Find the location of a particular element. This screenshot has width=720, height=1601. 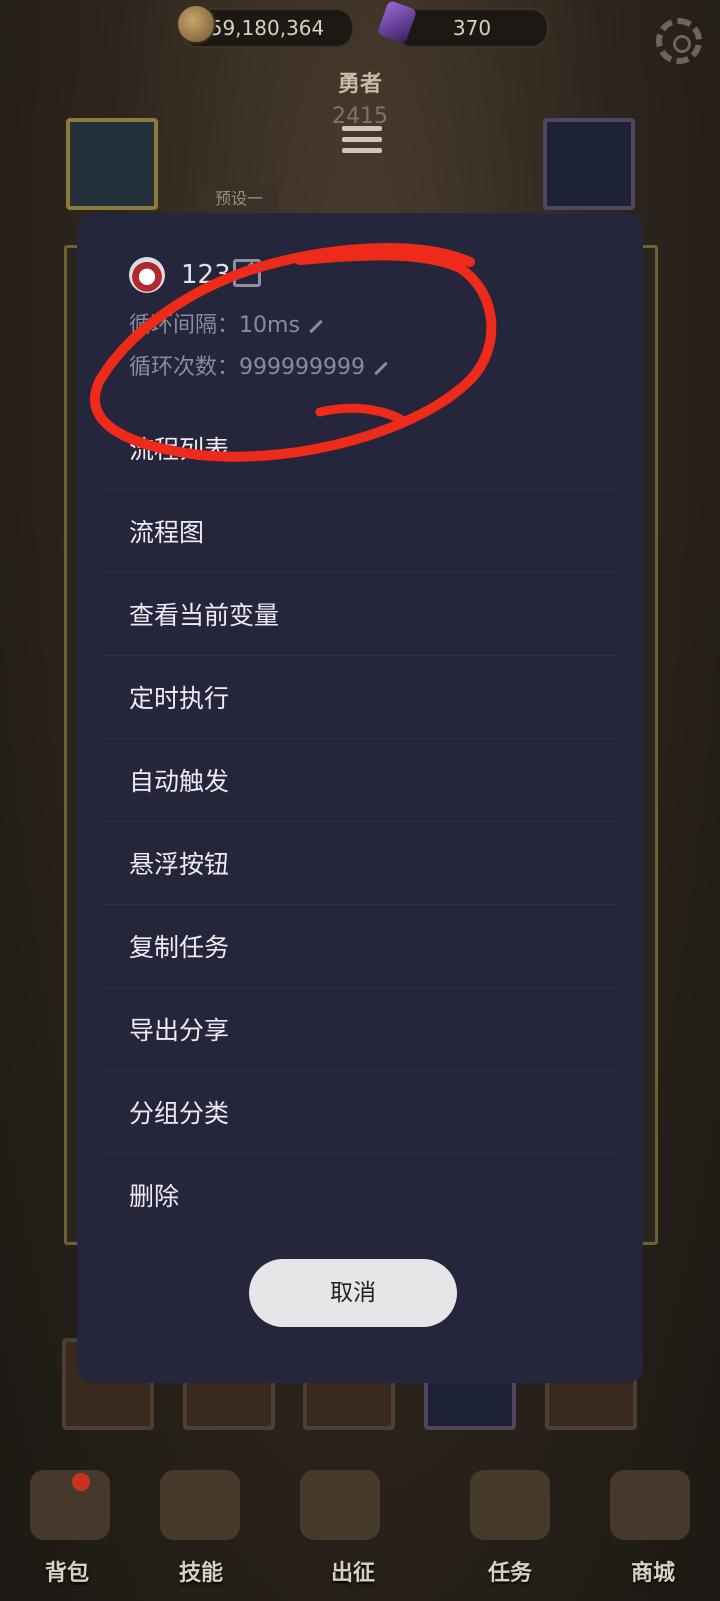

gold-coin-icon is located at coordinates (196, 24).